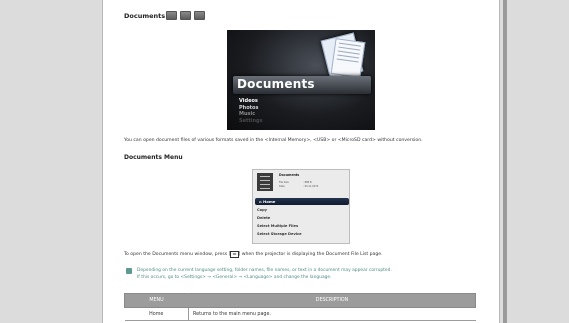 This screenshot has width=569, height=323. What do you see at coordinates (251, 111) in the screenshot?
I see `hero-menu: Videos Photos Music Settings` at bounding box center [251, 111].